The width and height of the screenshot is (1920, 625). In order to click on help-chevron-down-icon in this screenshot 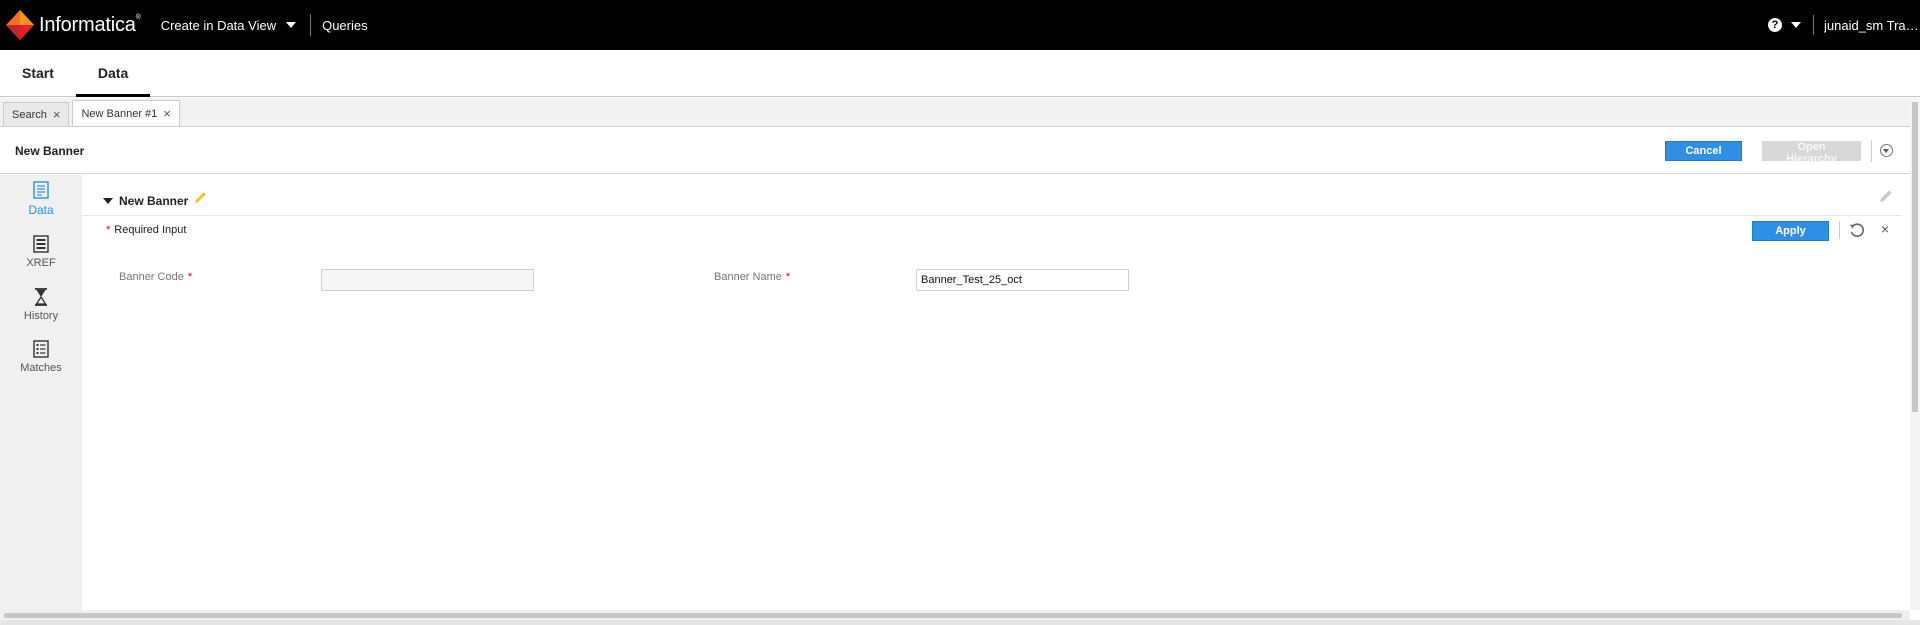, I will do `click(1796, 25)`.